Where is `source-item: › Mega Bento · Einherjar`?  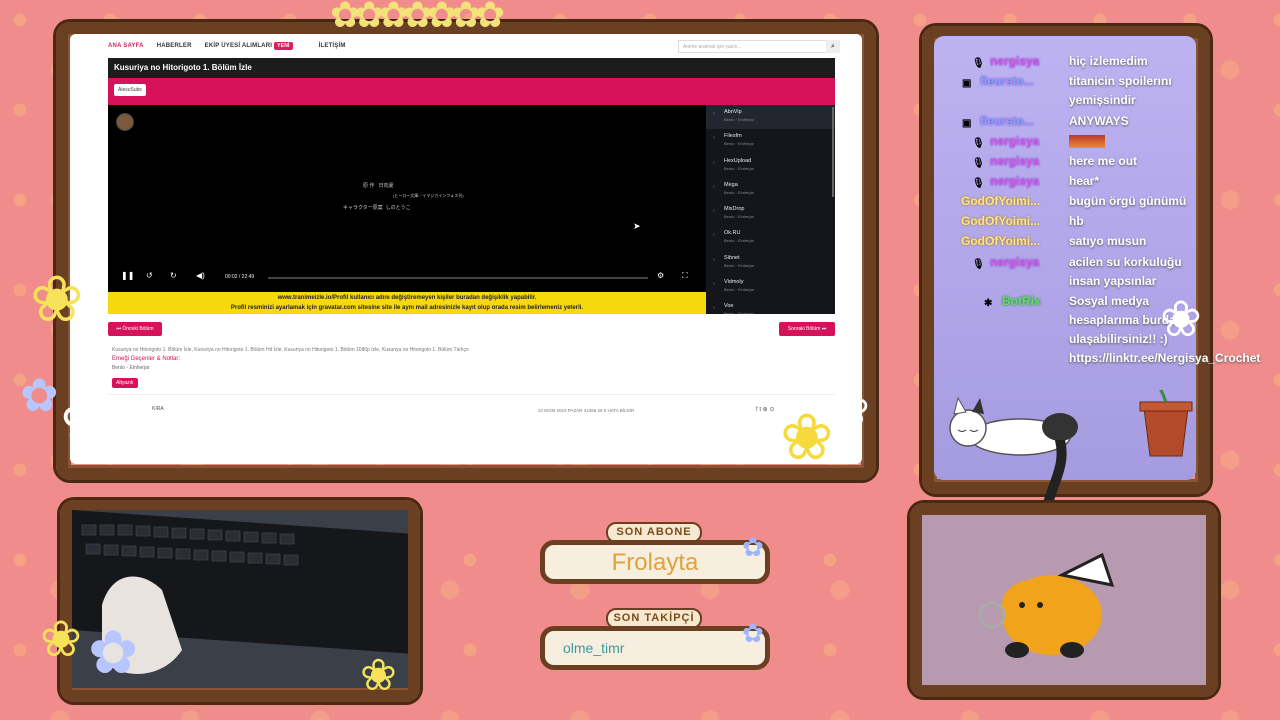 source-item: › Mega Bento · Einherjar is located at coordinates (770, 190).